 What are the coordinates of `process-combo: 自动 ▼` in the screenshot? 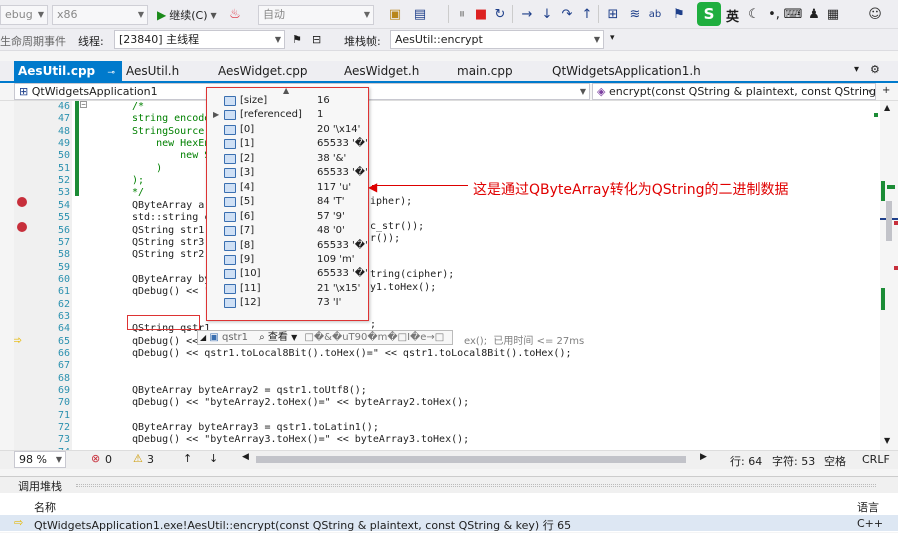 It's located at (316, 15).